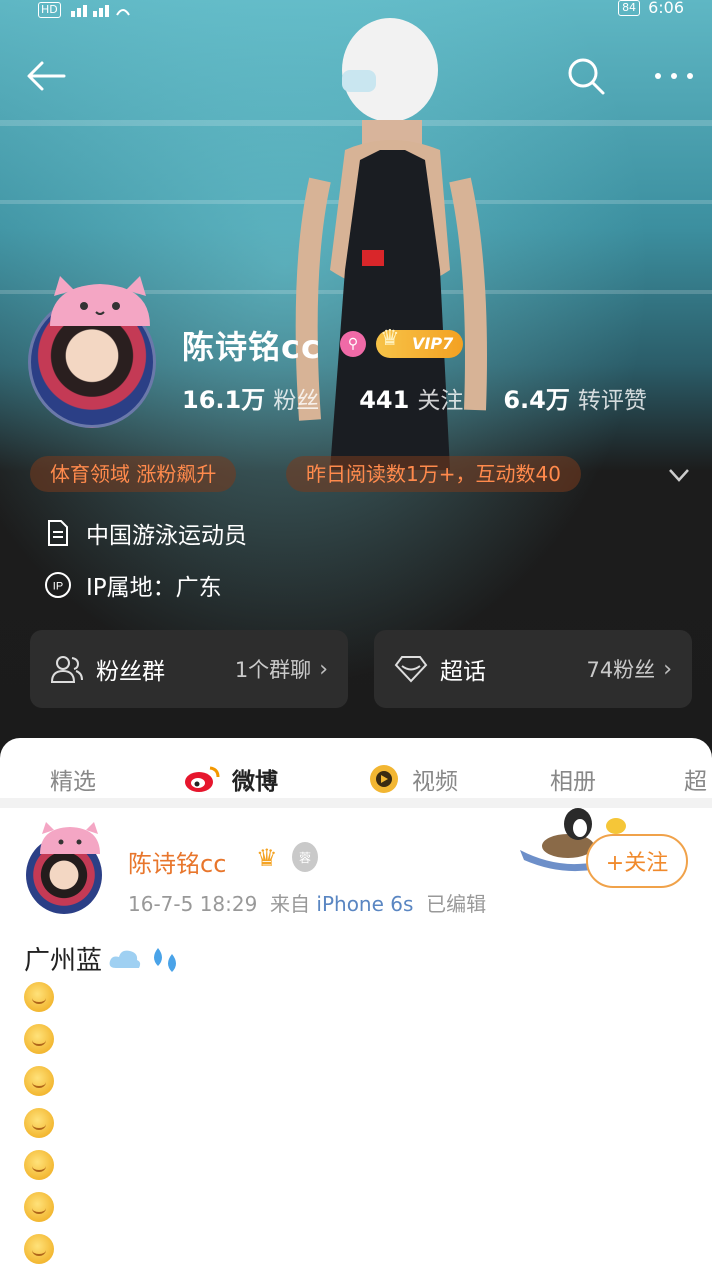  What do you see at coordinates (165, 959) in the screenshot?
I see `droplets-icon` at bounding box center [165, 959].